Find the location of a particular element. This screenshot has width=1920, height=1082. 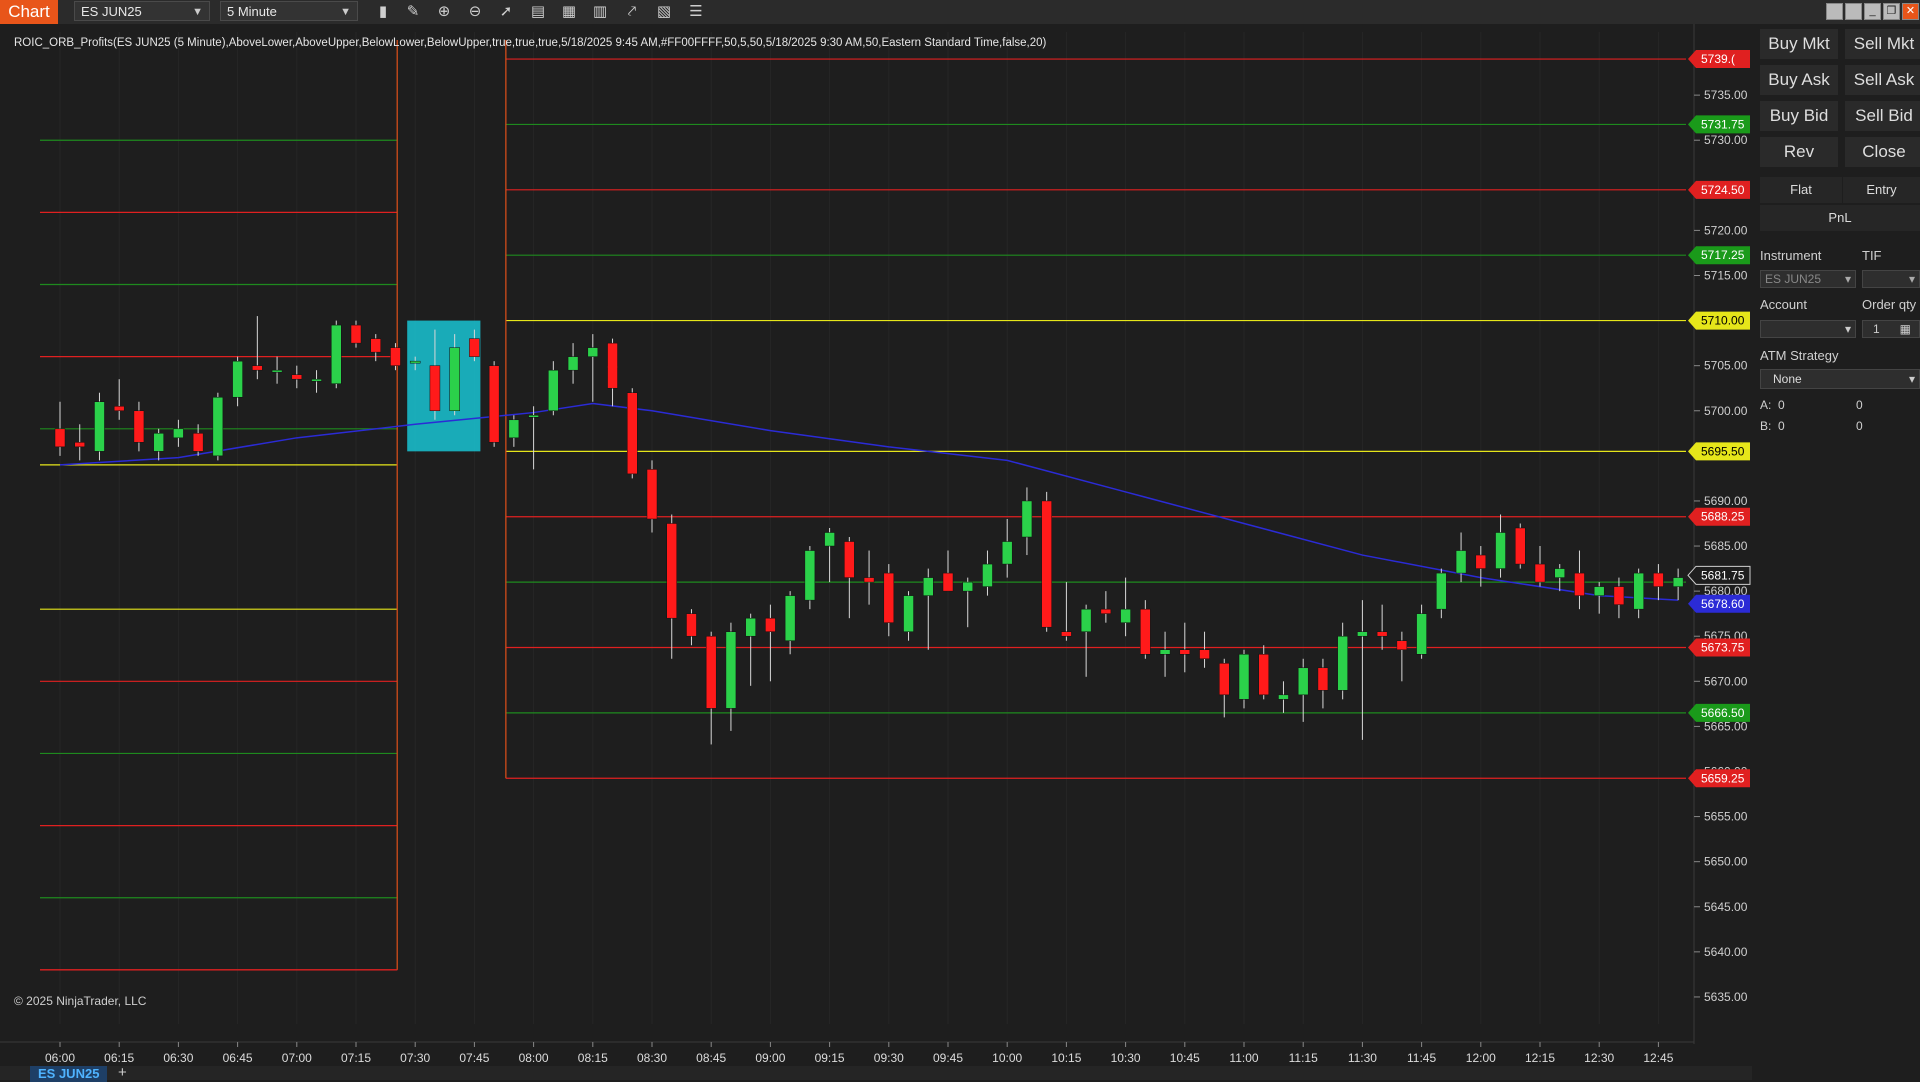

sell-ask-button: Sell Ask is located at coordinates (1882, 80).